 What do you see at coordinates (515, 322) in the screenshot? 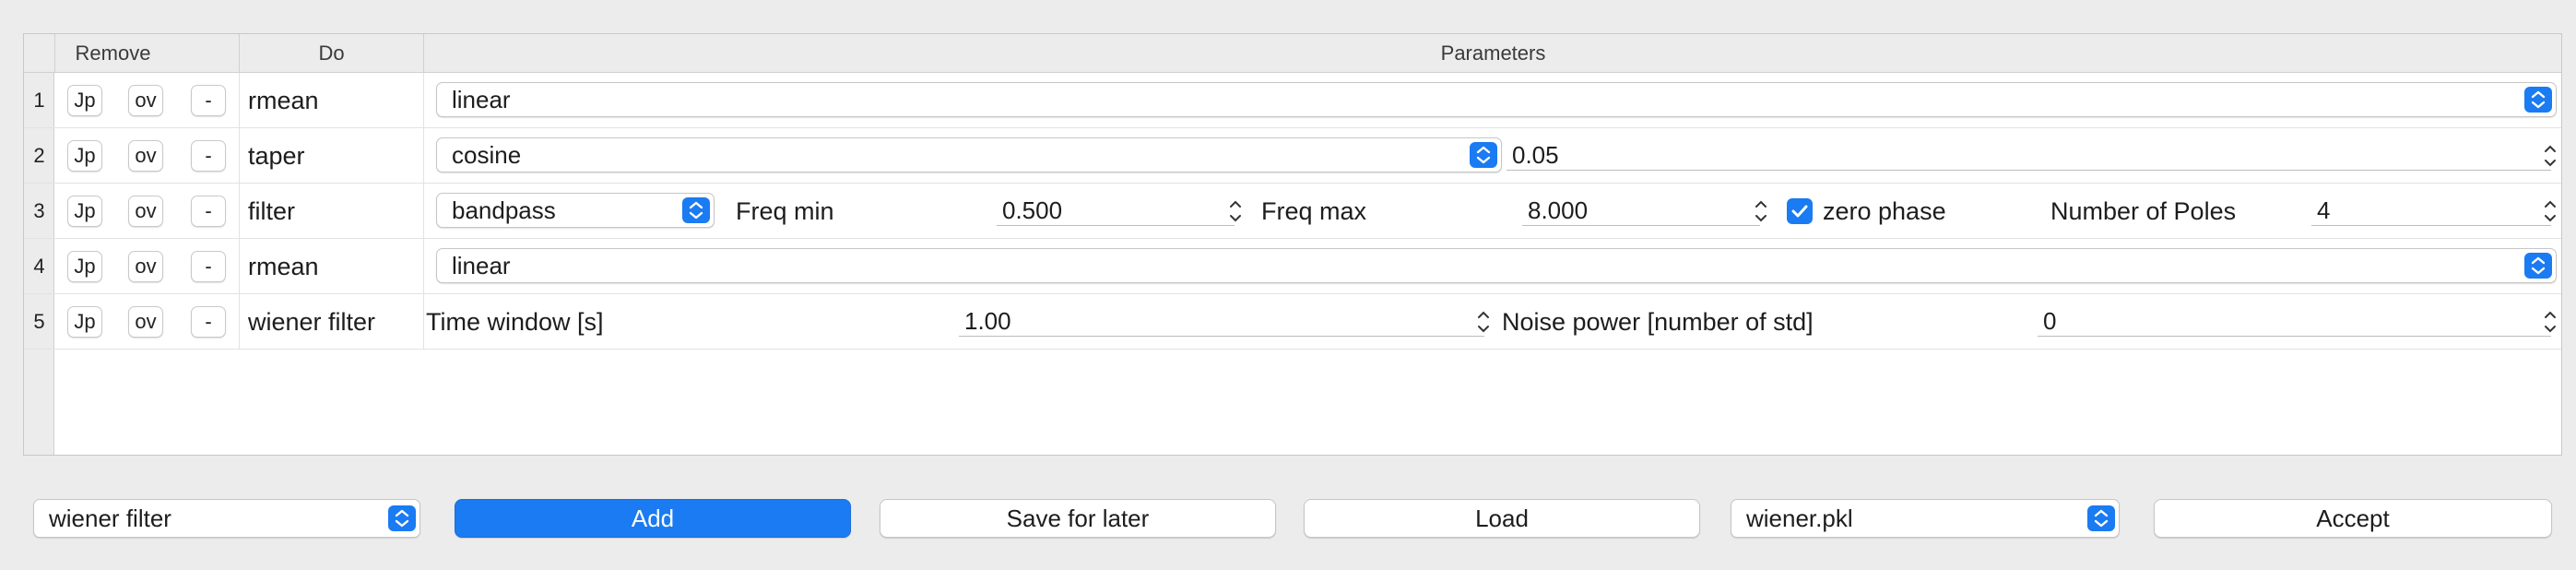
I see `time-window-label: Time window [s]` at bounding box center [515, 322].